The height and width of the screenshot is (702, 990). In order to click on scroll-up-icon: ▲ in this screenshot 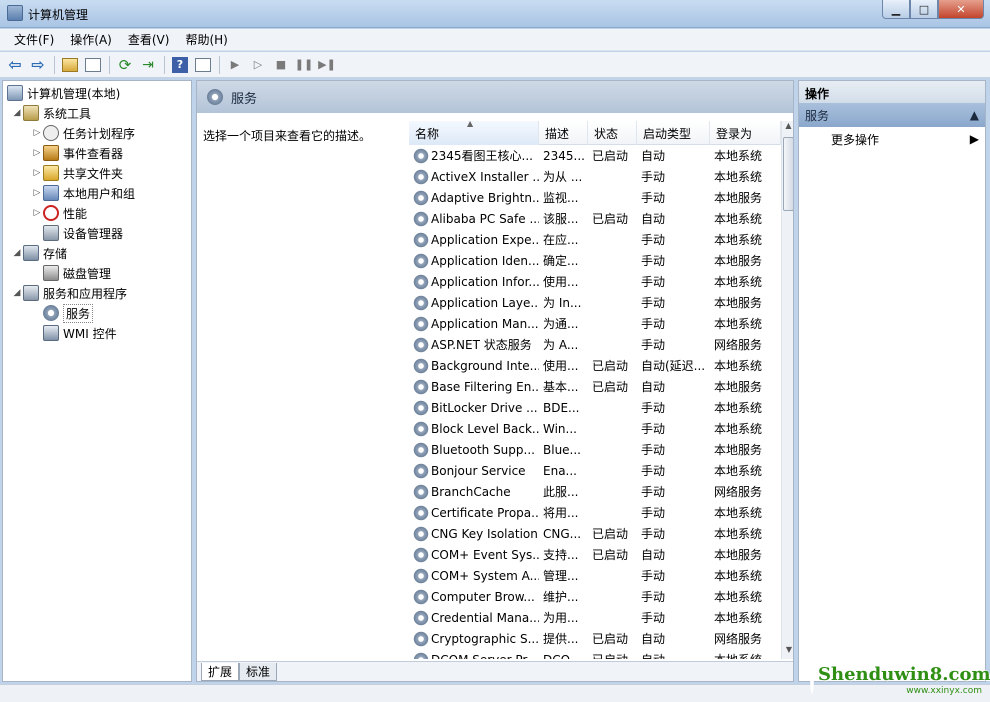, I will do `click(787, 128)`.